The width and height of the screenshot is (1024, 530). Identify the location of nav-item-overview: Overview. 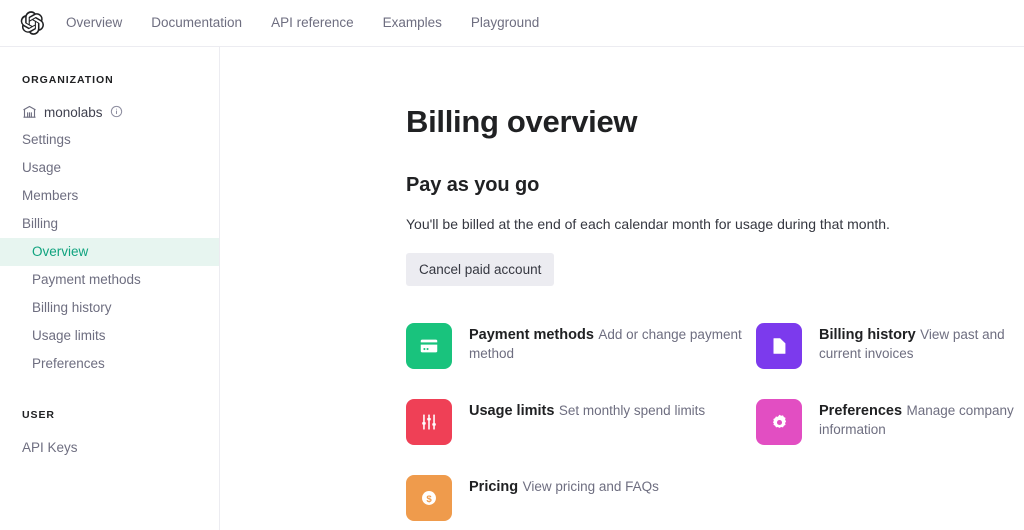
(94, 23).